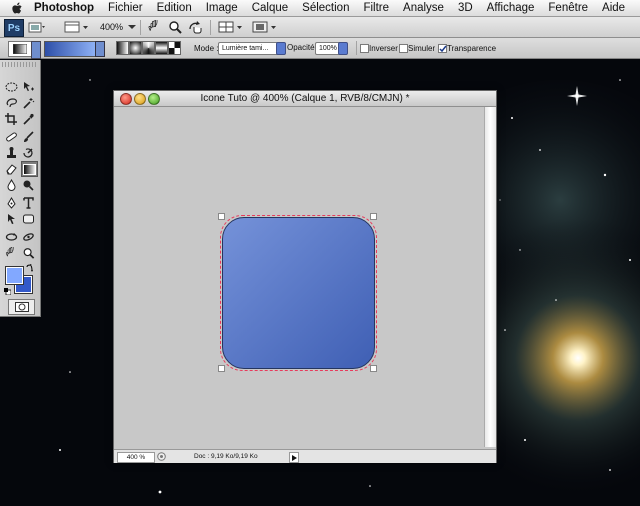 The width and height of the screenshot is (640, 506). I want to click on brush-icon, so click(29, 136).